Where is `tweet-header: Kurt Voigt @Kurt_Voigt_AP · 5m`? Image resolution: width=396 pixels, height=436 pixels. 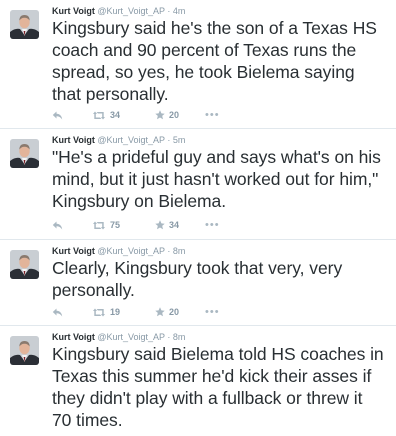
tweet-header: Kurt Voigt @Kurt_Voigt_AP · 5m is located at coordinates (220, 140).